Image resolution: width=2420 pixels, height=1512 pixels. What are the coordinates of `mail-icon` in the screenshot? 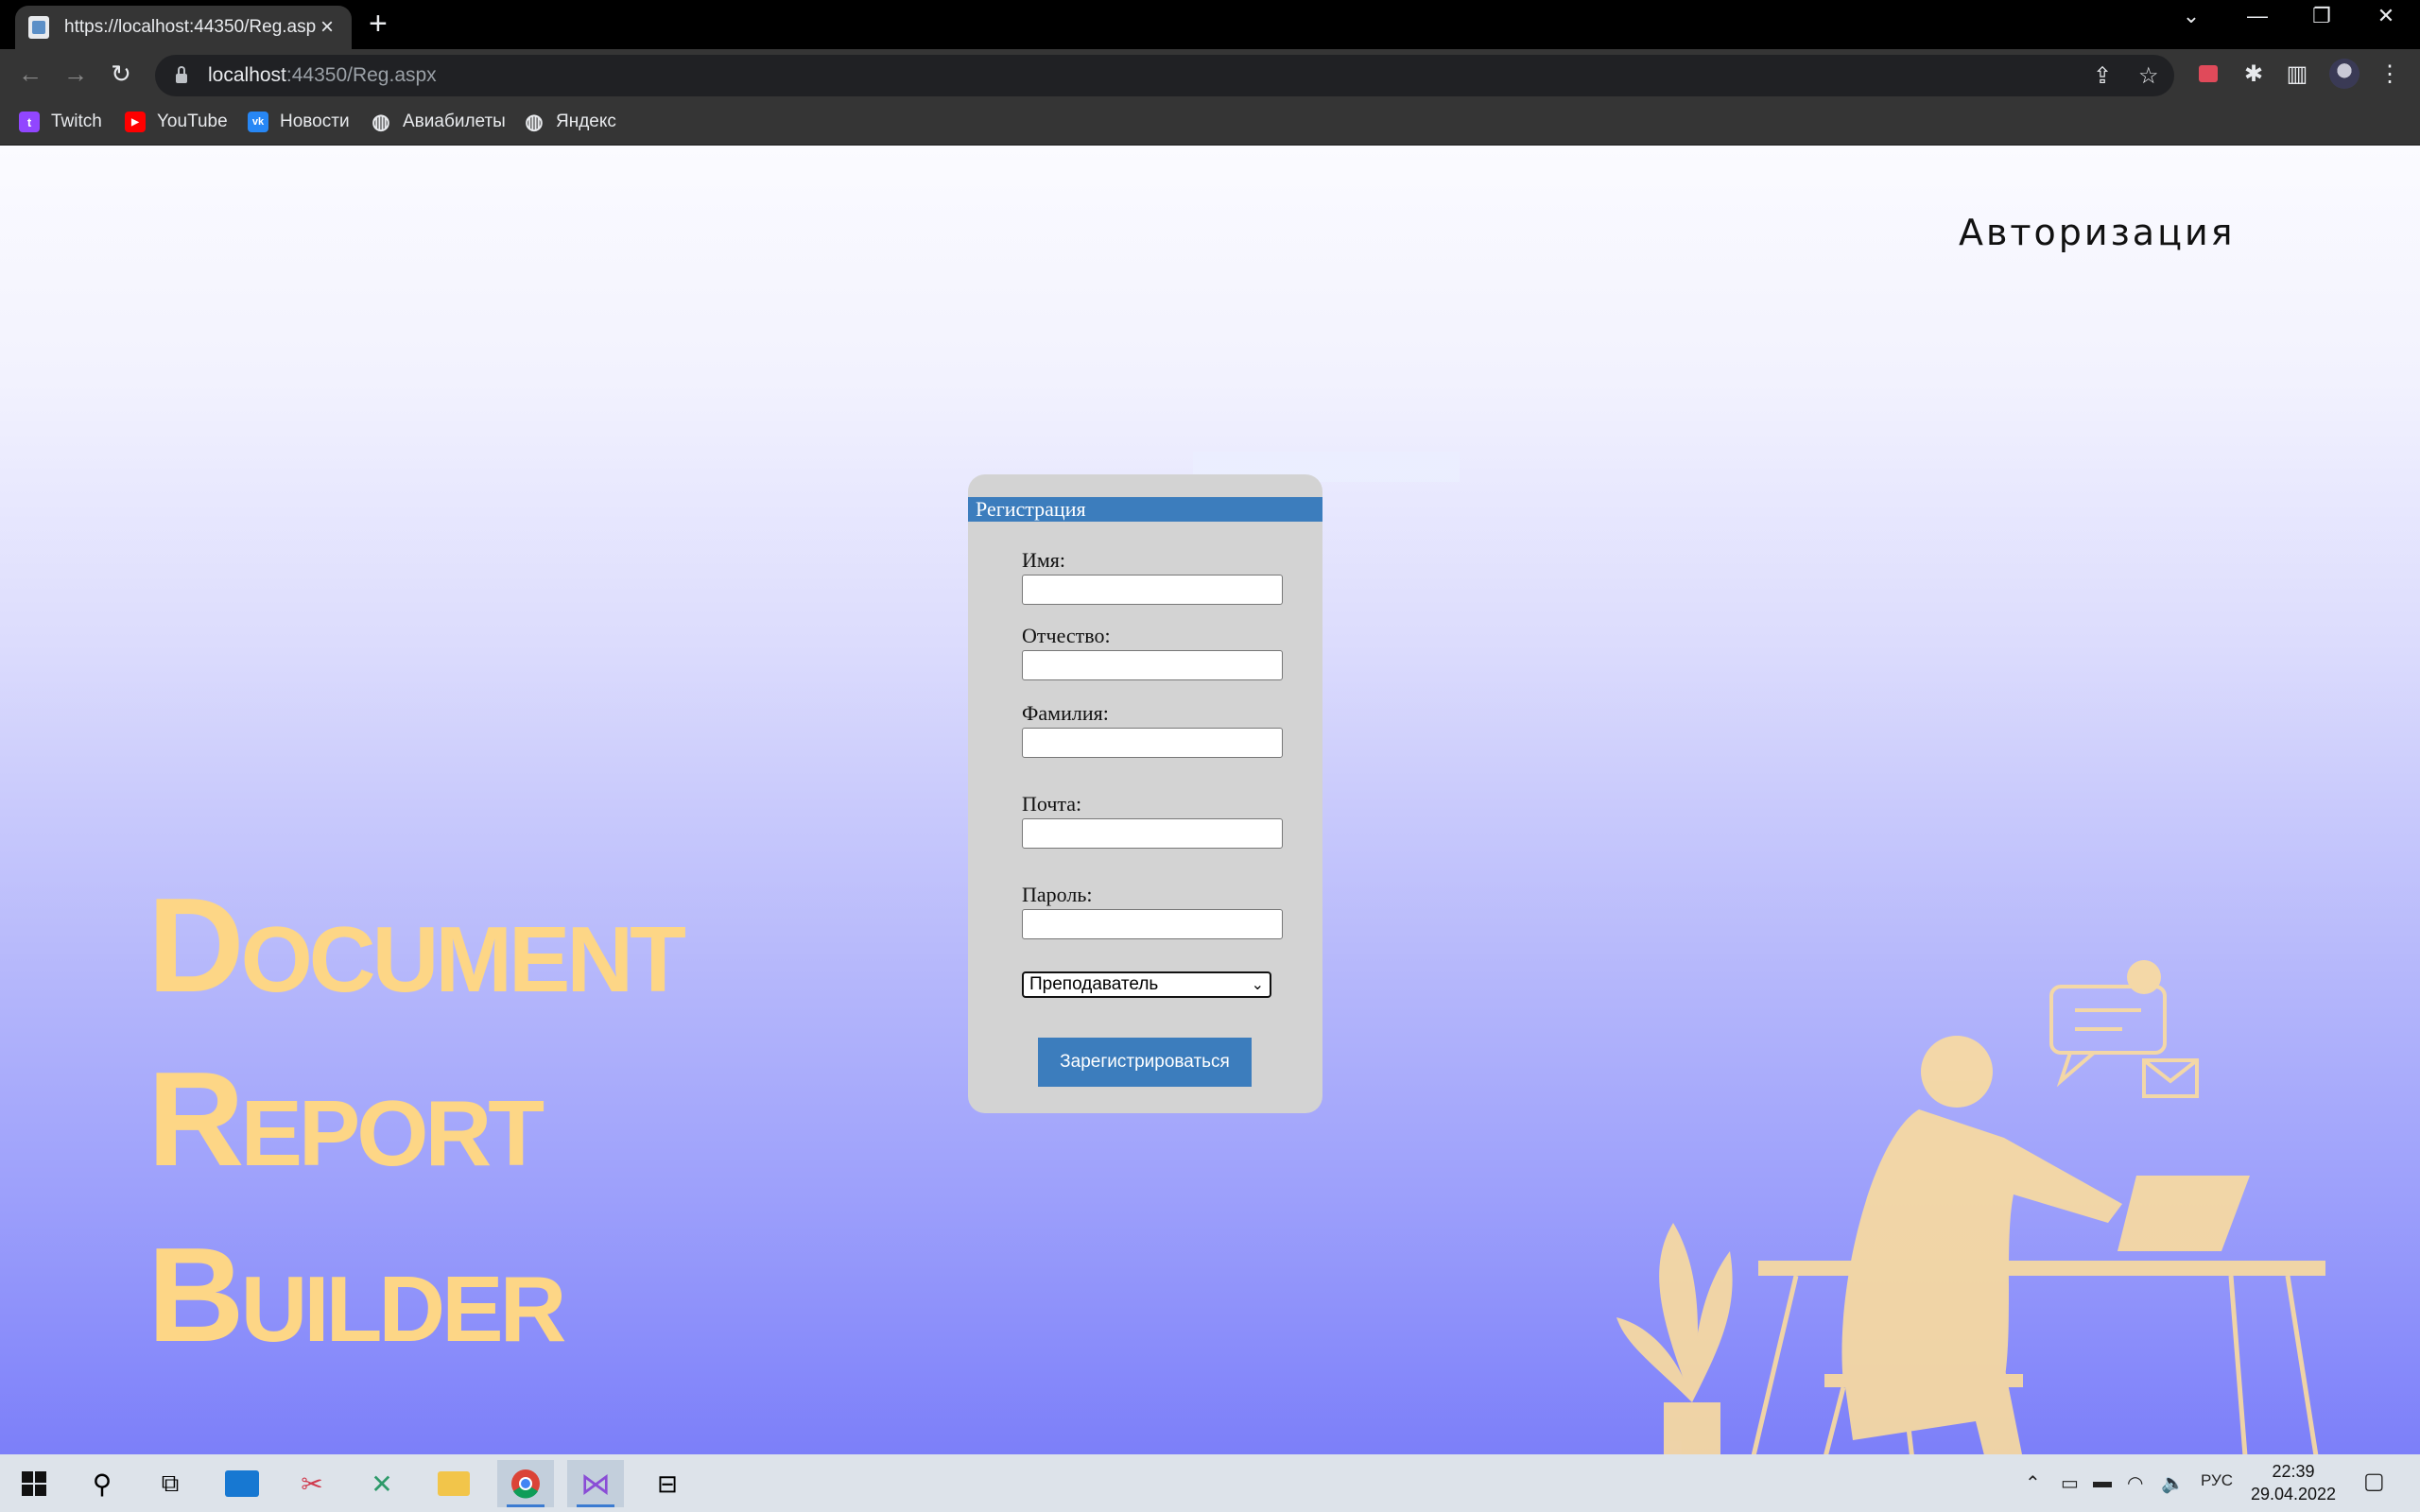 It's located at (242, 1483).